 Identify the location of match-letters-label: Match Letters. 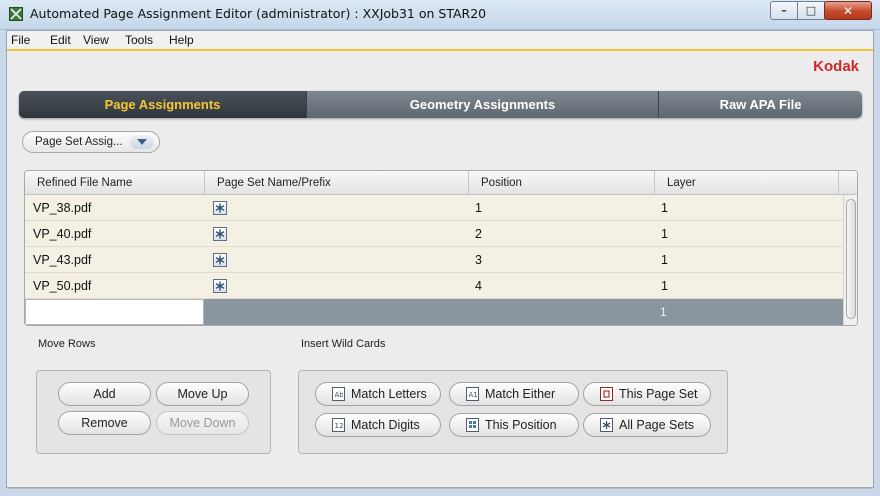
(389, 394).